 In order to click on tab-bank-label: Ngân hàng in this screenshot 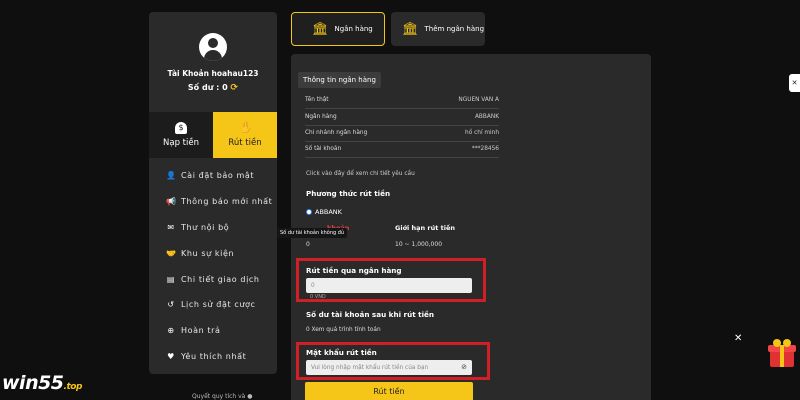, I will do `click(353, 29)`.